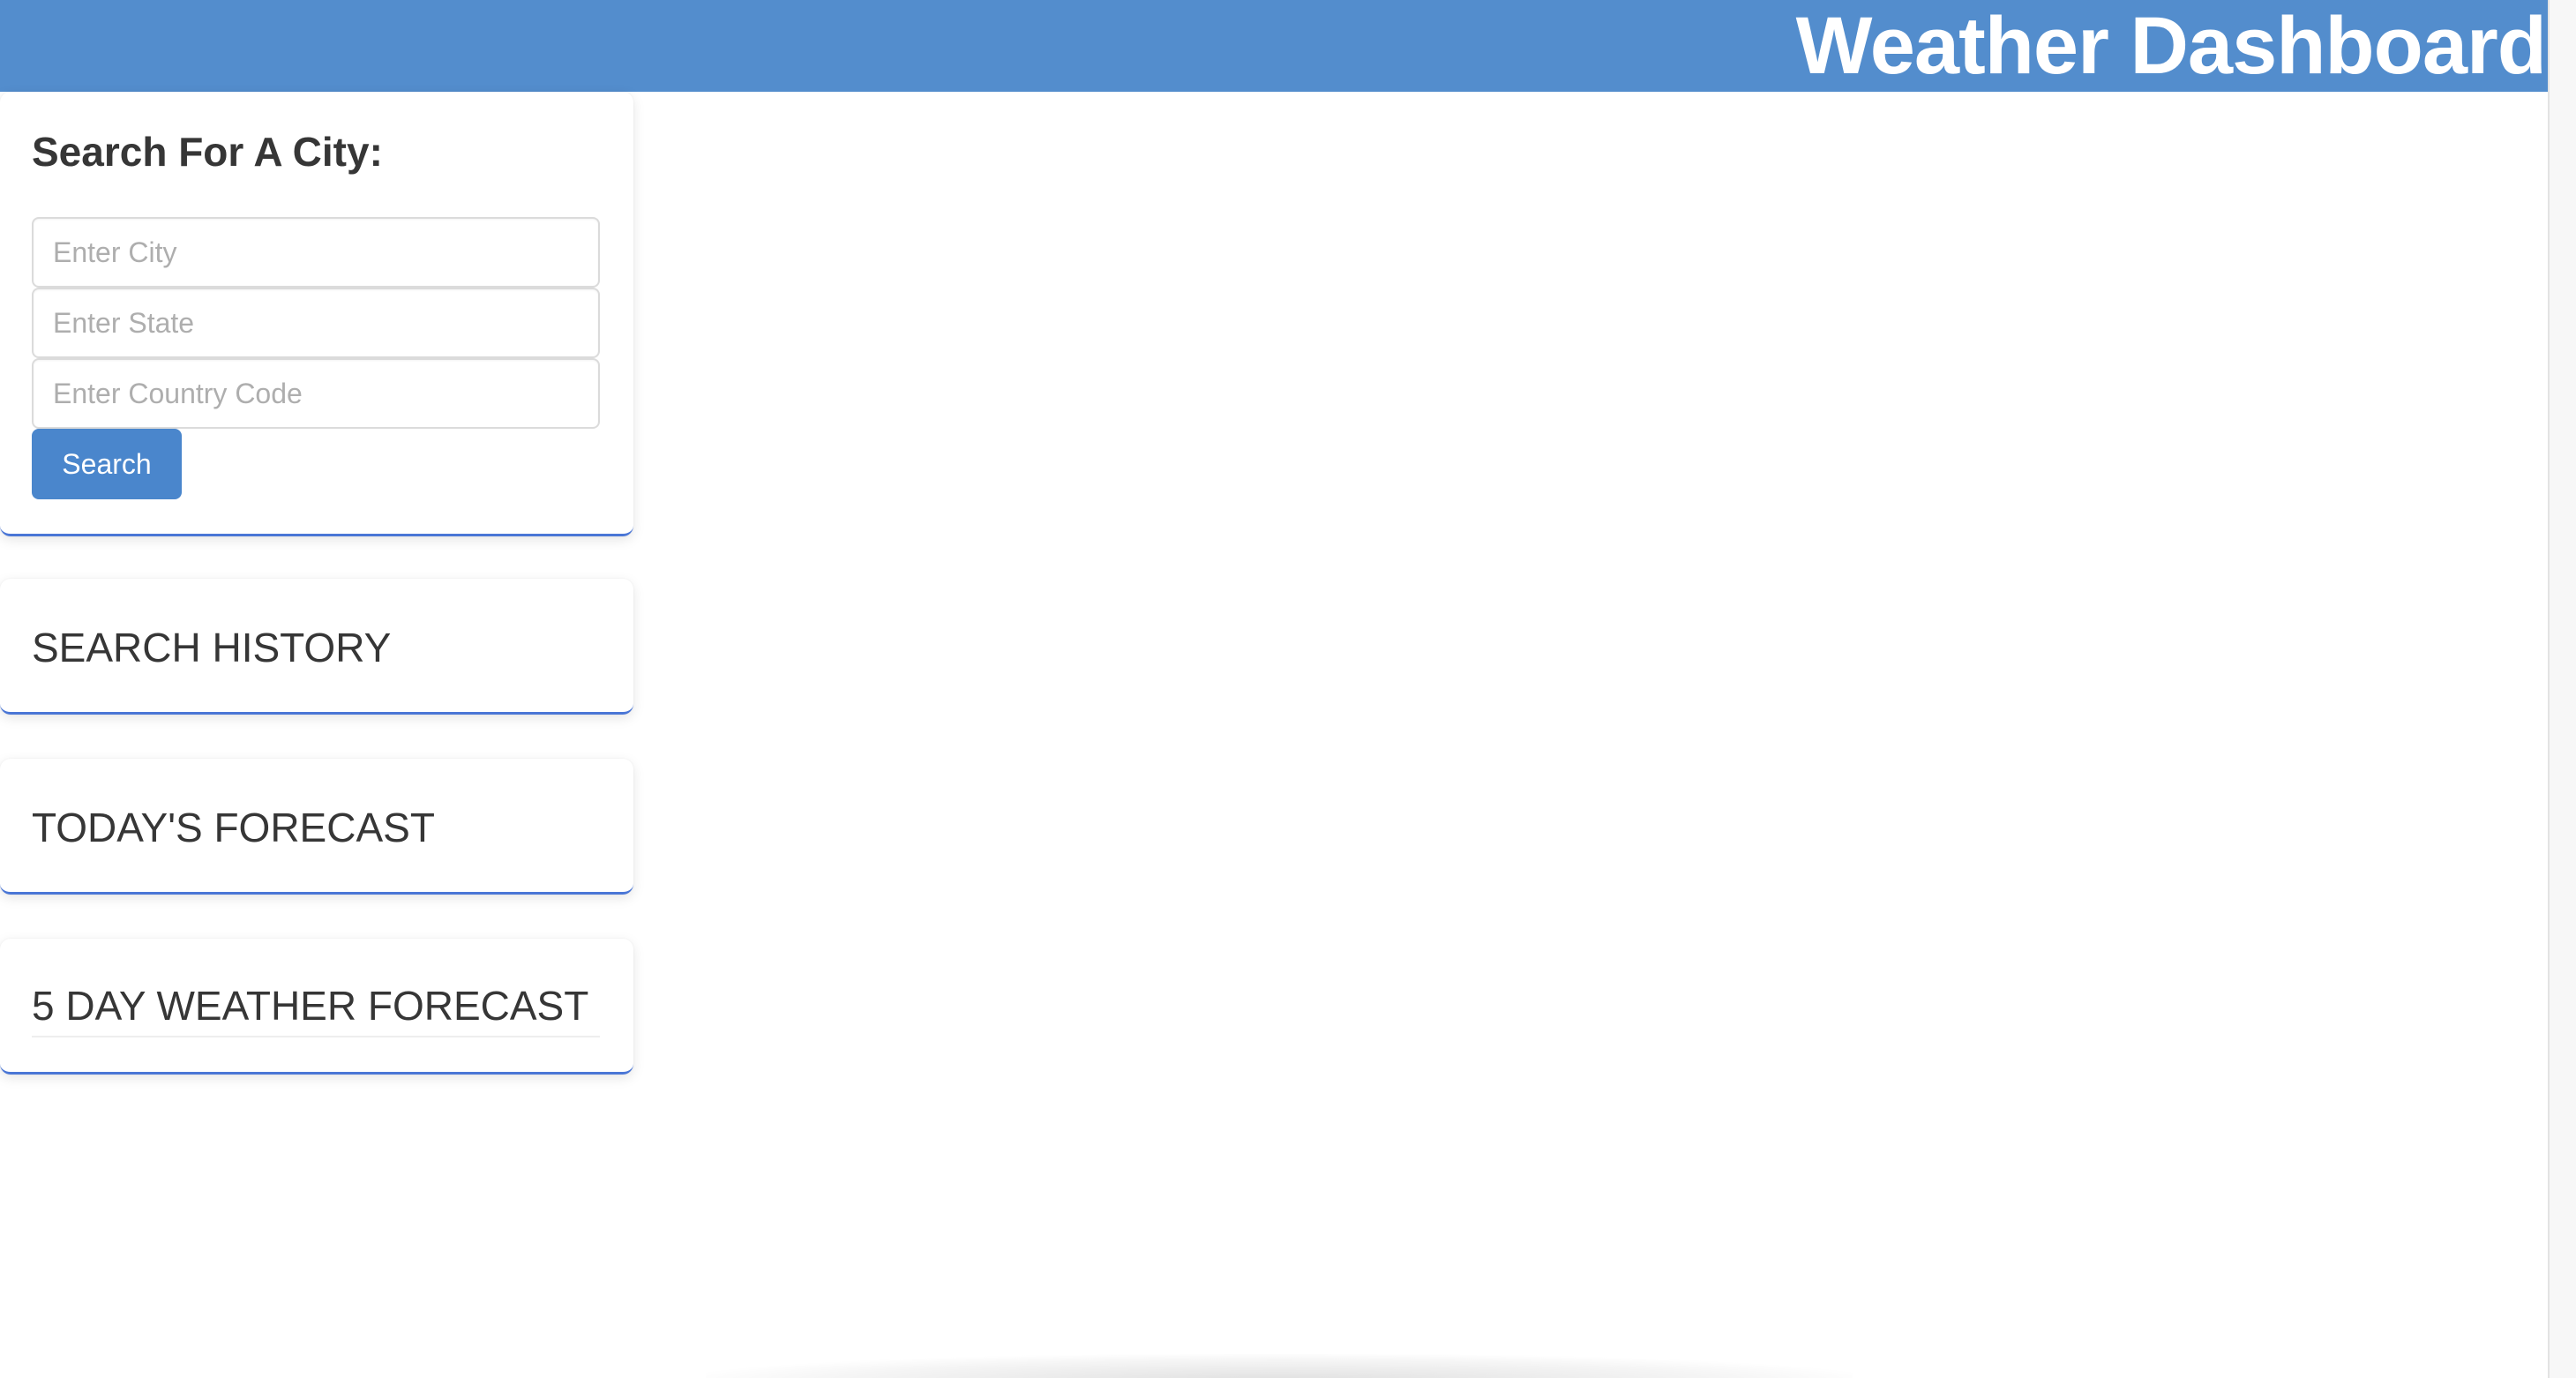  I want to click on country-code-input, so click(316, 393).